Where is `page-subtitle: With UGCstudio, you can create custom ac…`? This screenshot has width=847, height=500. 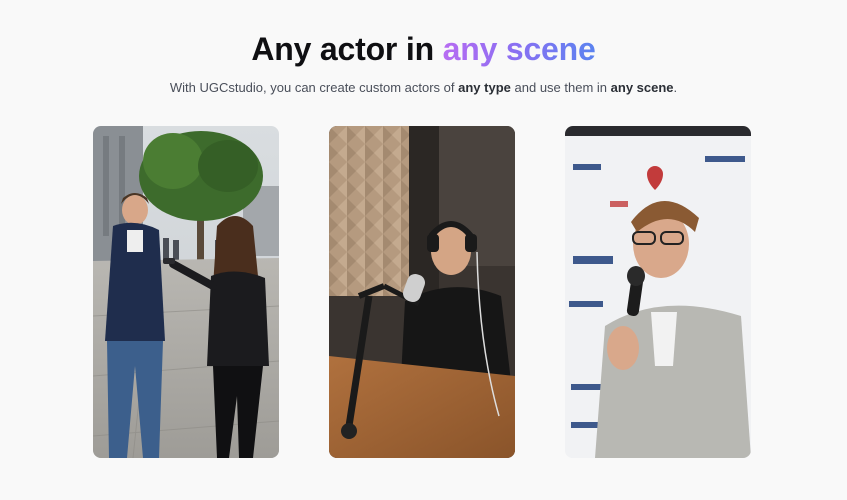
page-subtitle: With UGCstudio, you can create custom ac… is located at coordinates (423, 88).